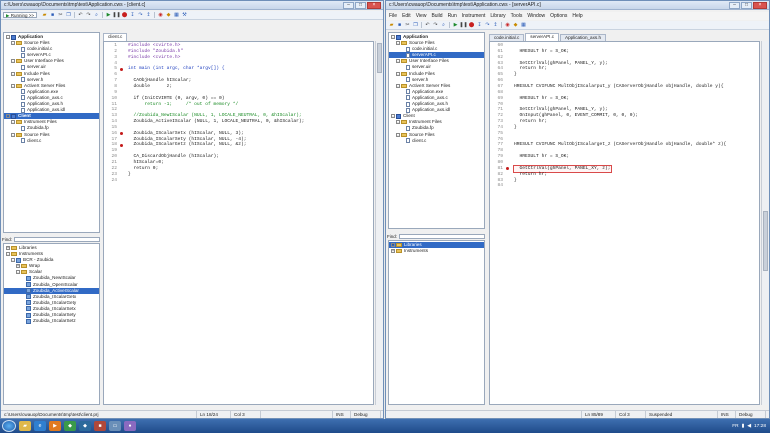  What do you see at coordinates (558, 16) in the screenshot?
I see `menu-options: Options` at bounding box center [558, 16].